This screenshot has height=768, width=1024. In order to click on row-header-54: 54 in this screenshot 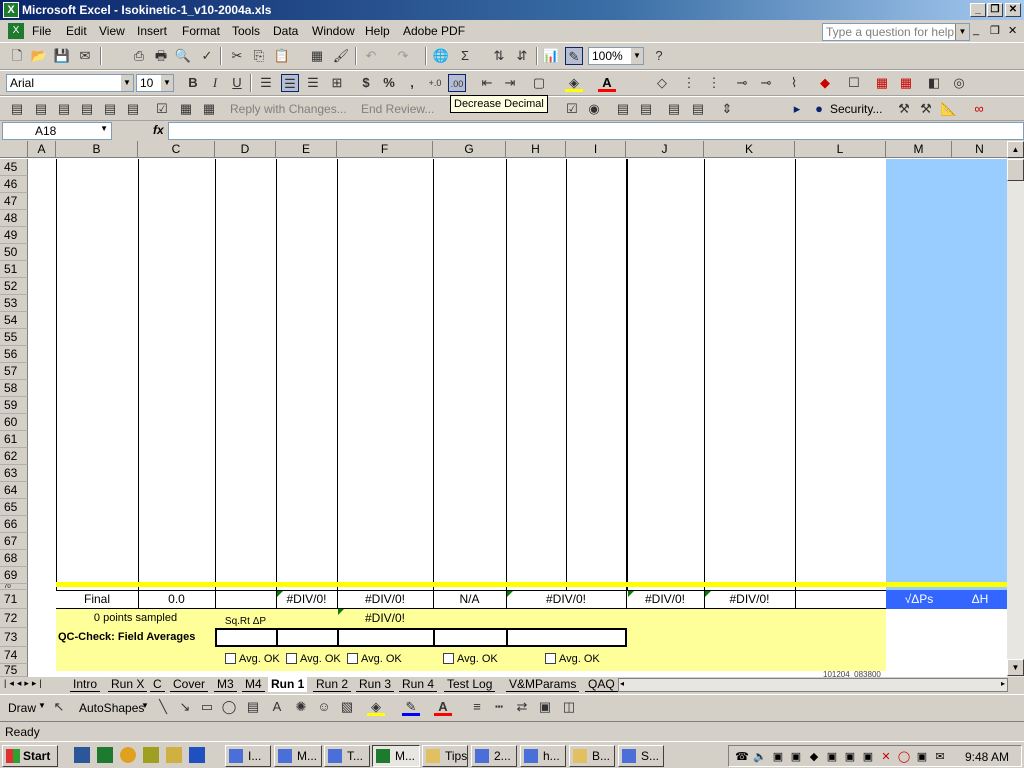, I will do `click(14, 320)`.